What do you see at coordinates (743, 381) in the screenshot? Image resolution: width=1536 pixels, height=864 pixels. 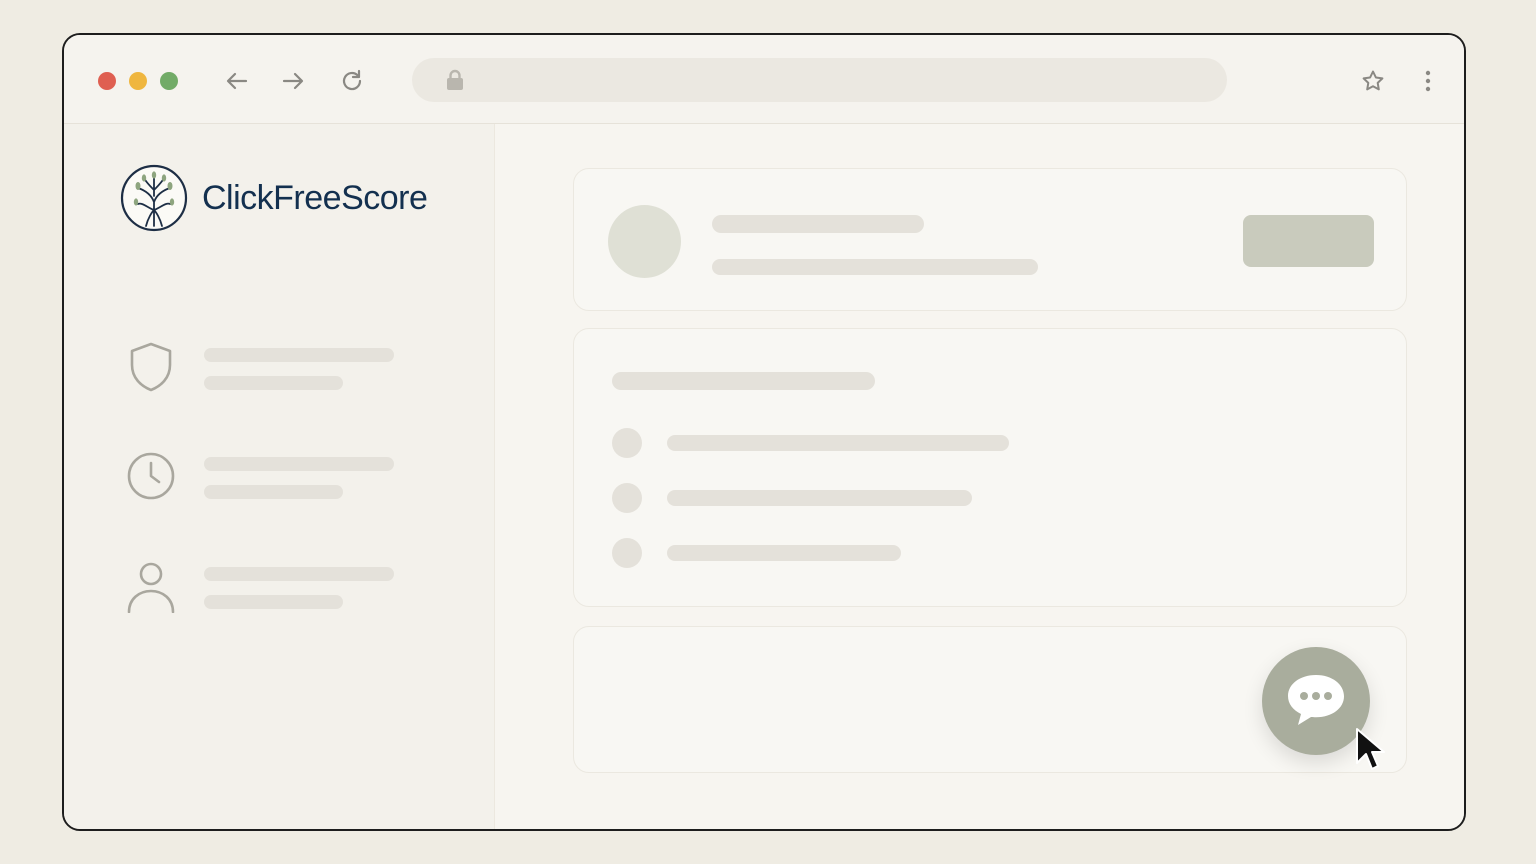 I see `list-heading-placeholder` at bounding box center [743, 381].